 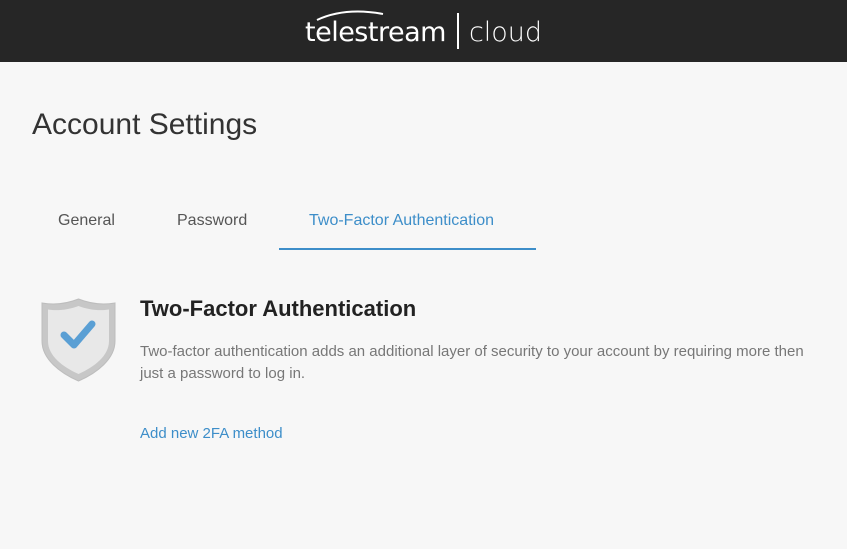 What do you see at coordinates (212, 220) in the screenshot?
I see `tab-password: Password` at bounding box center [212, 220].